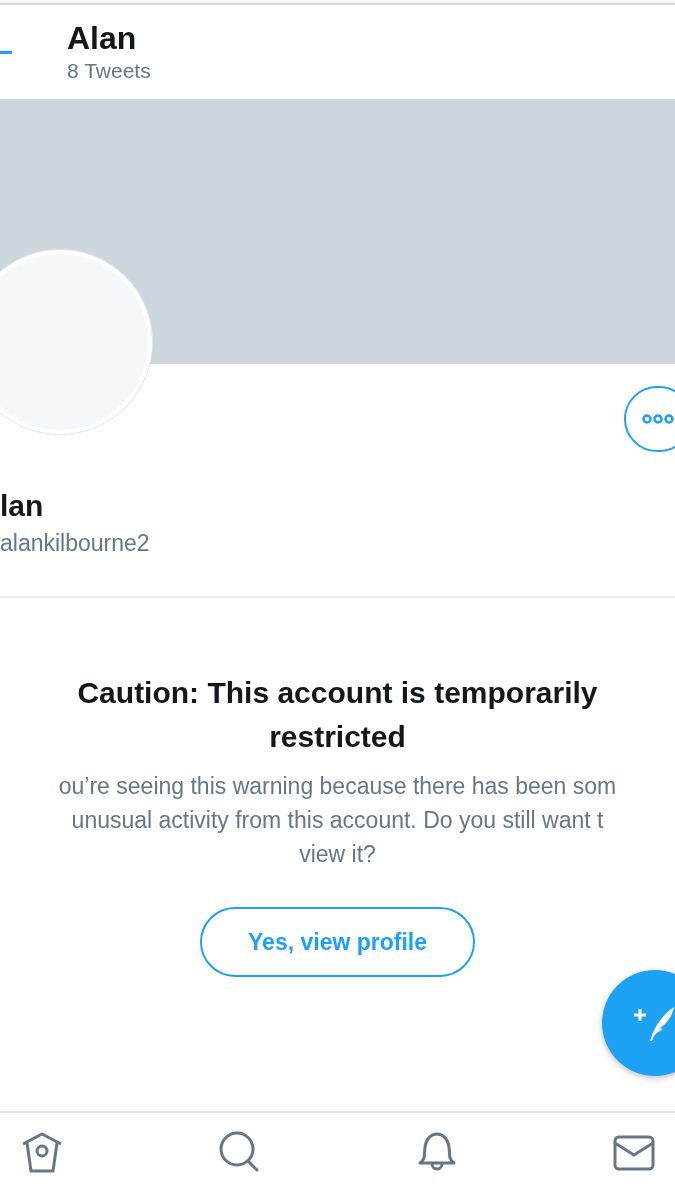  I want to click on home-icon, so click(42, 1152).